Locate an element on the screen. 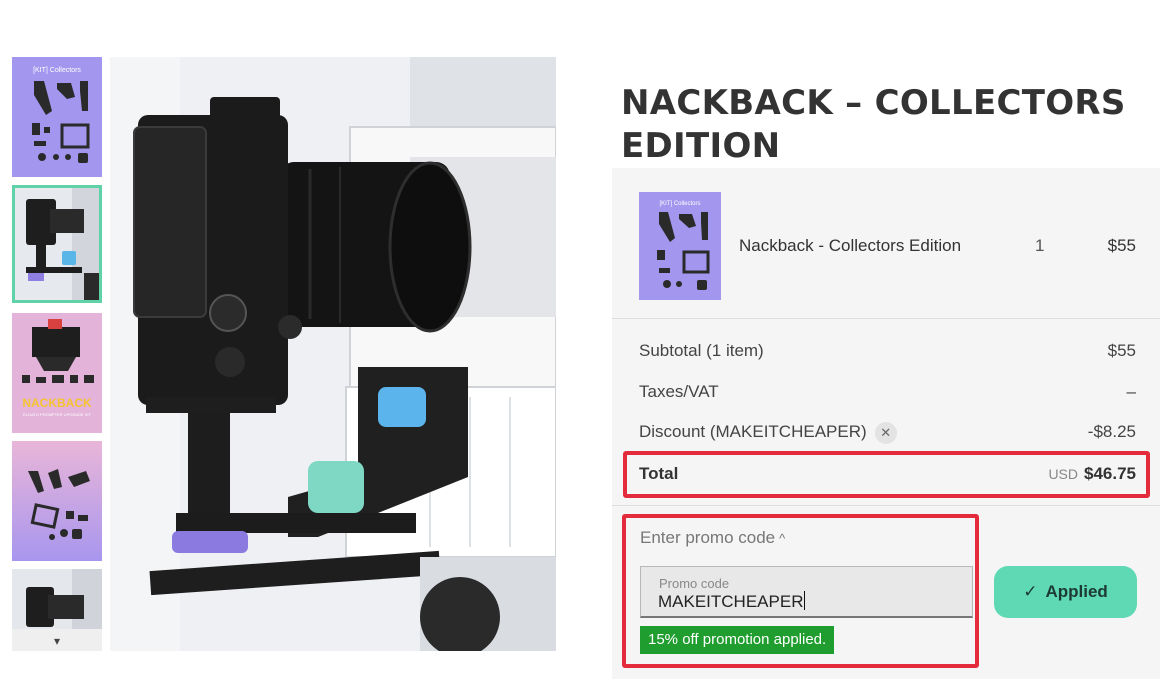  thumb-caption-nackback-sub: ELGATO PROMPTER UPGRADE KIT is located at coordinates (57, 414).